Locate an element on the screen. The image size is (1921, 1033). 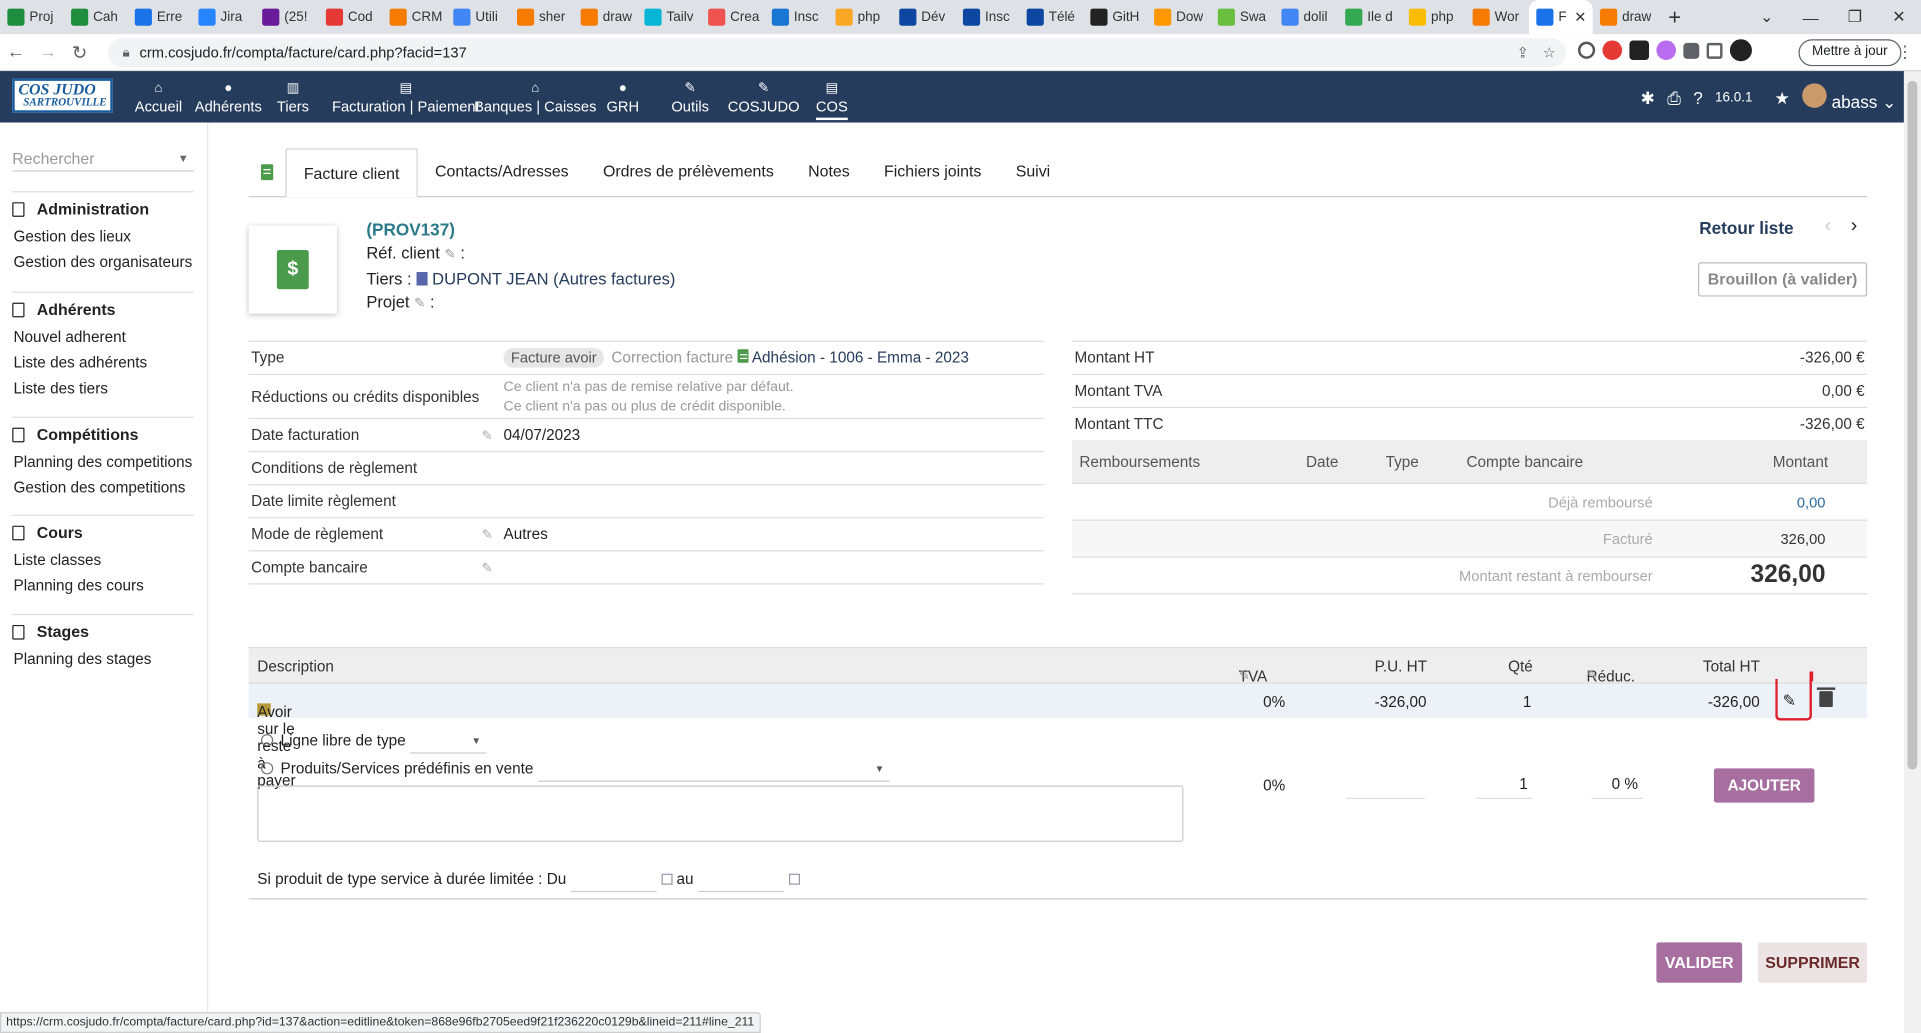
menu-outils: ✎ Outils is located at coordinates (690, 96).